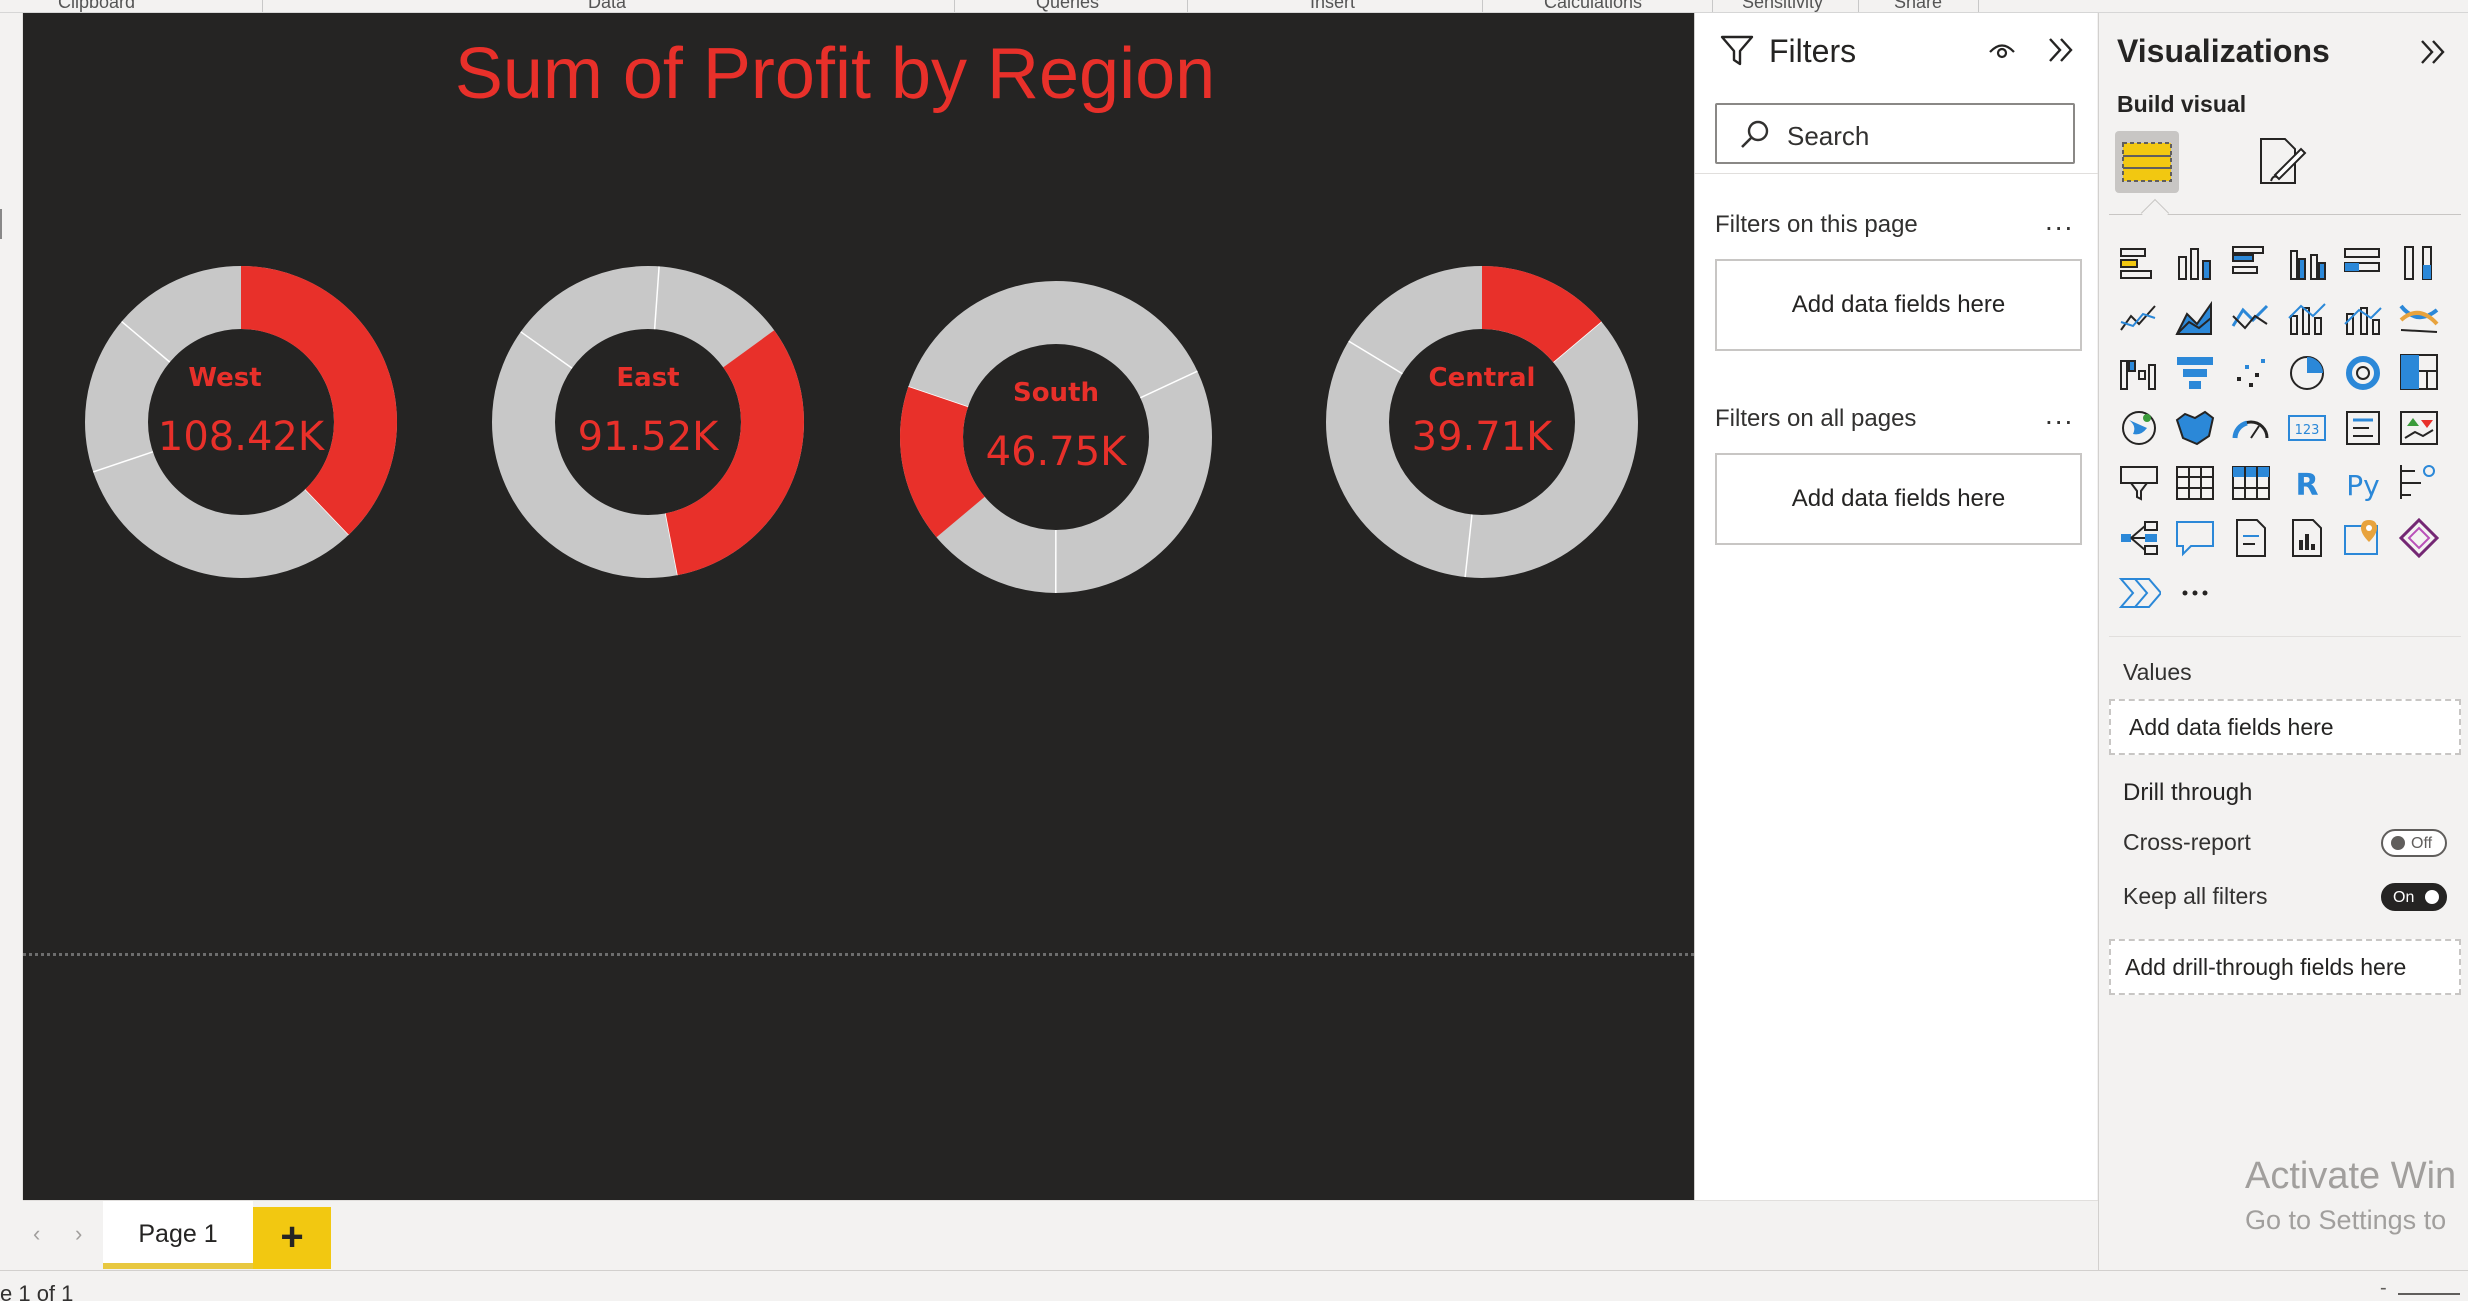  I want to click on matrix-icon, so click(2251, 483).